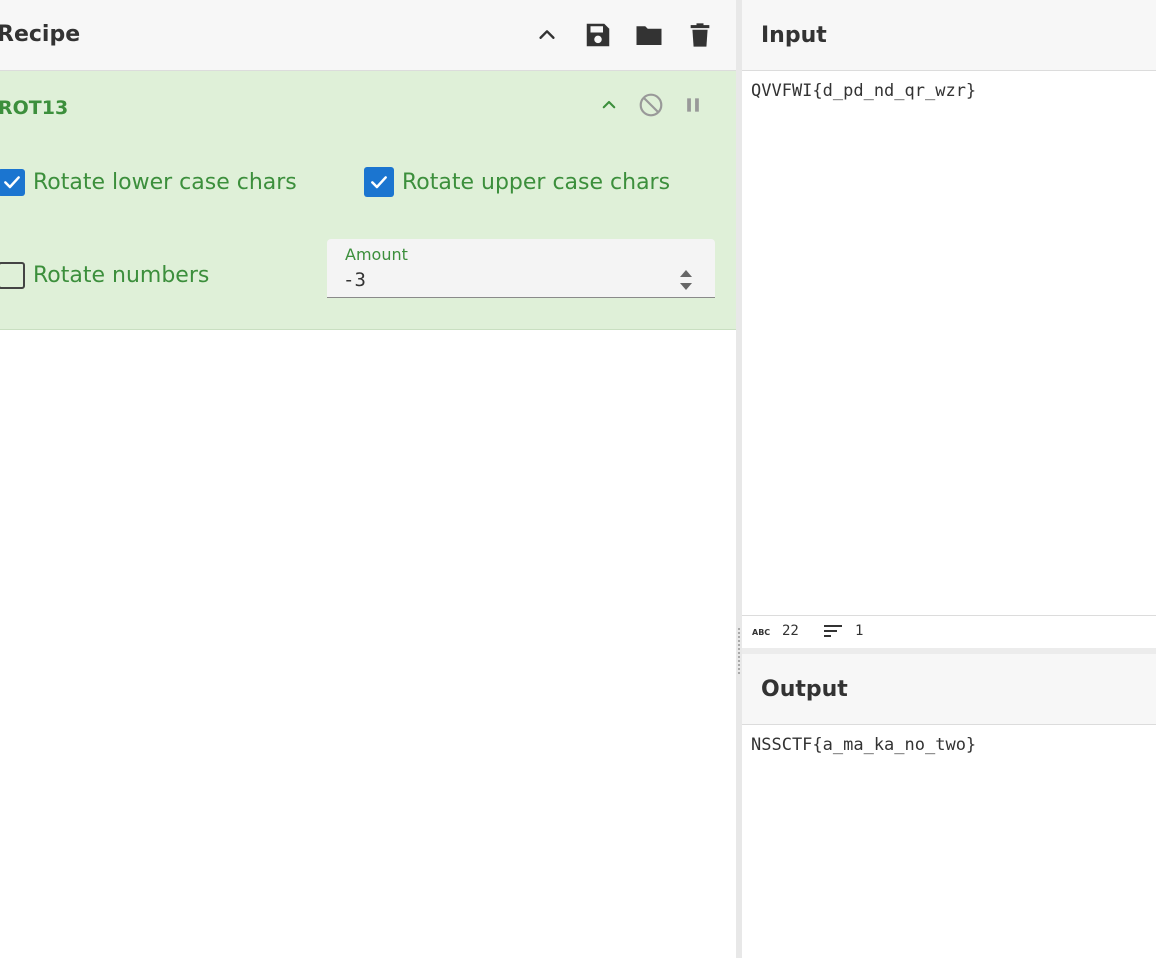  Describe the element at coordinates (949, 634) in the screenshot. I see `input-status-bar: ABC 22 1` at that location.